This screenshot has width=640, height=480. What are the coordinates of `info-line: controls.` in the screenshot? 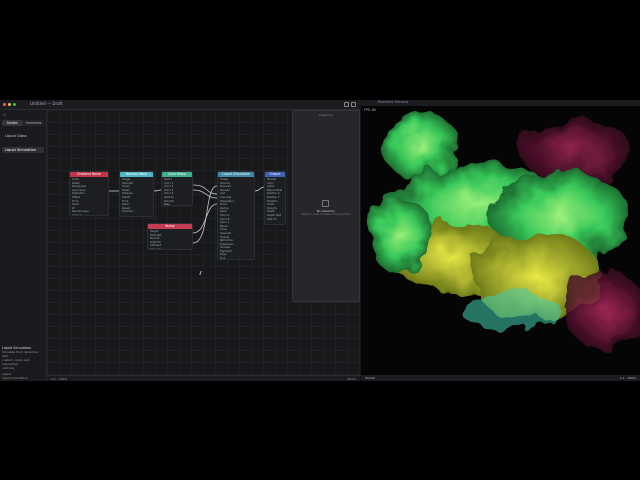 It's located at (8, 368).